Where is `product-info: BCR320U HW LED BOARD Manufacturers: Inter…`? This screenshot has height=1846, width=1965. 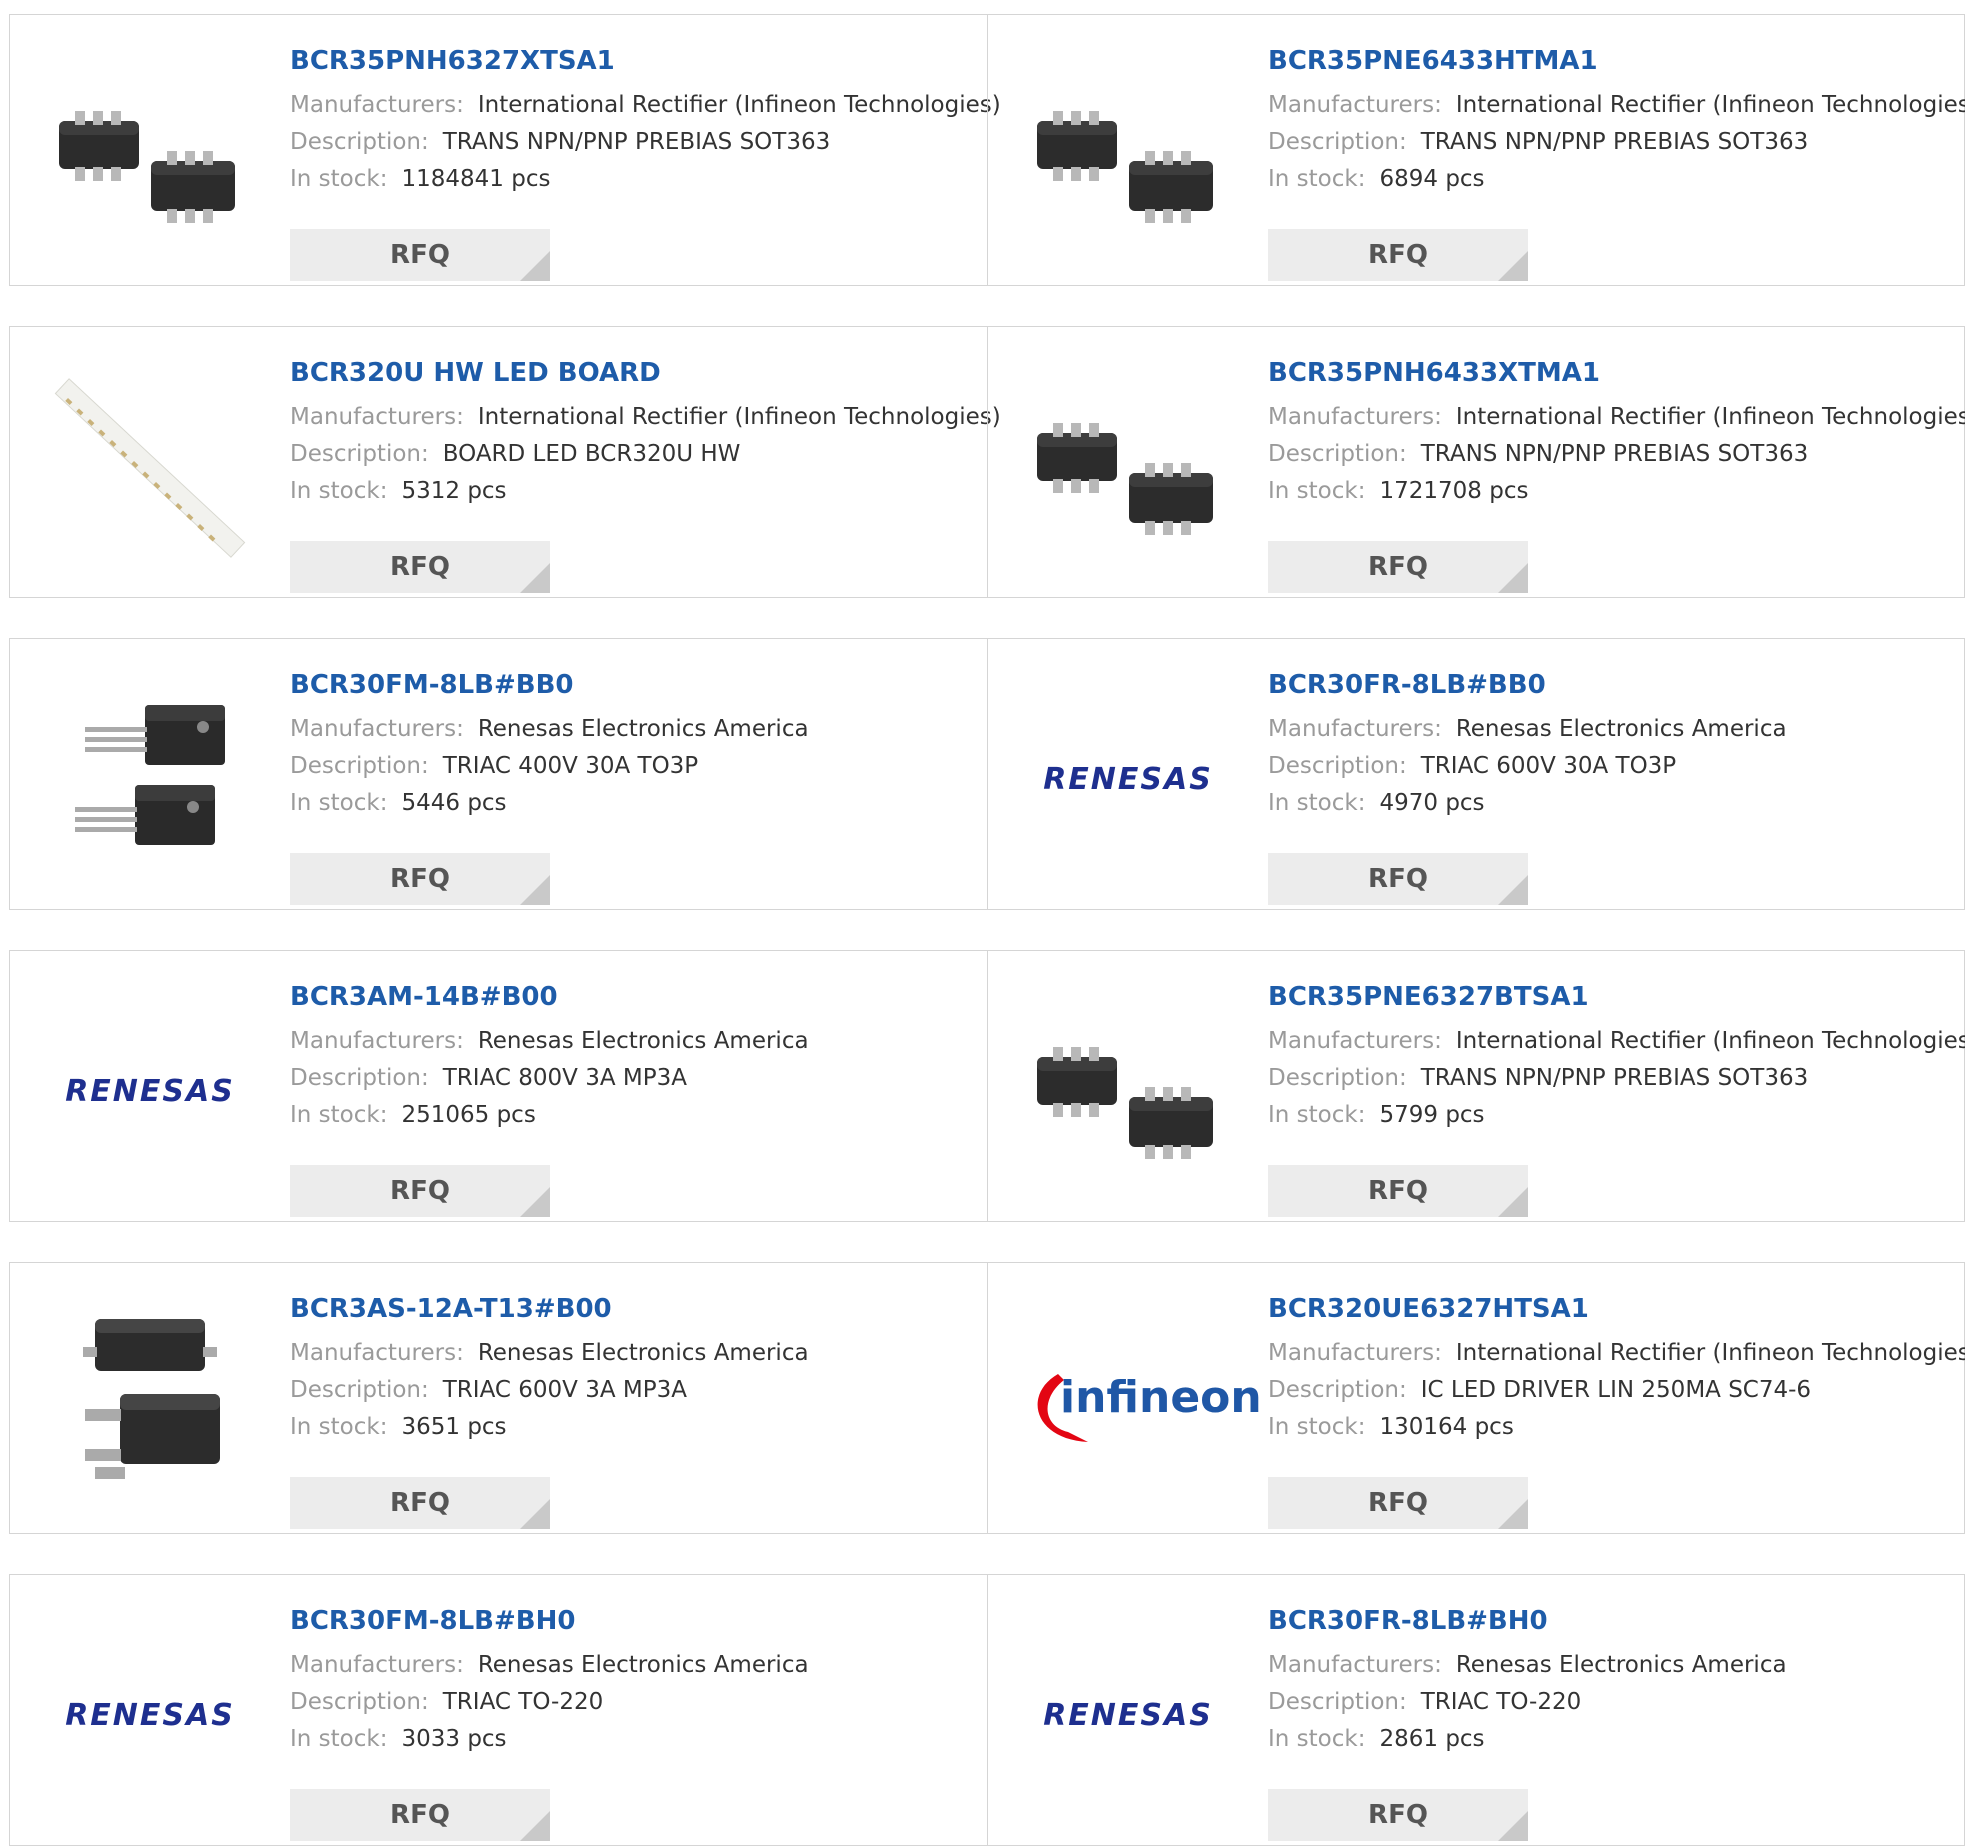
product-info: BCR320U HW LED BOARD Manufacturers: Inter… is located at coordinates (645, 474).